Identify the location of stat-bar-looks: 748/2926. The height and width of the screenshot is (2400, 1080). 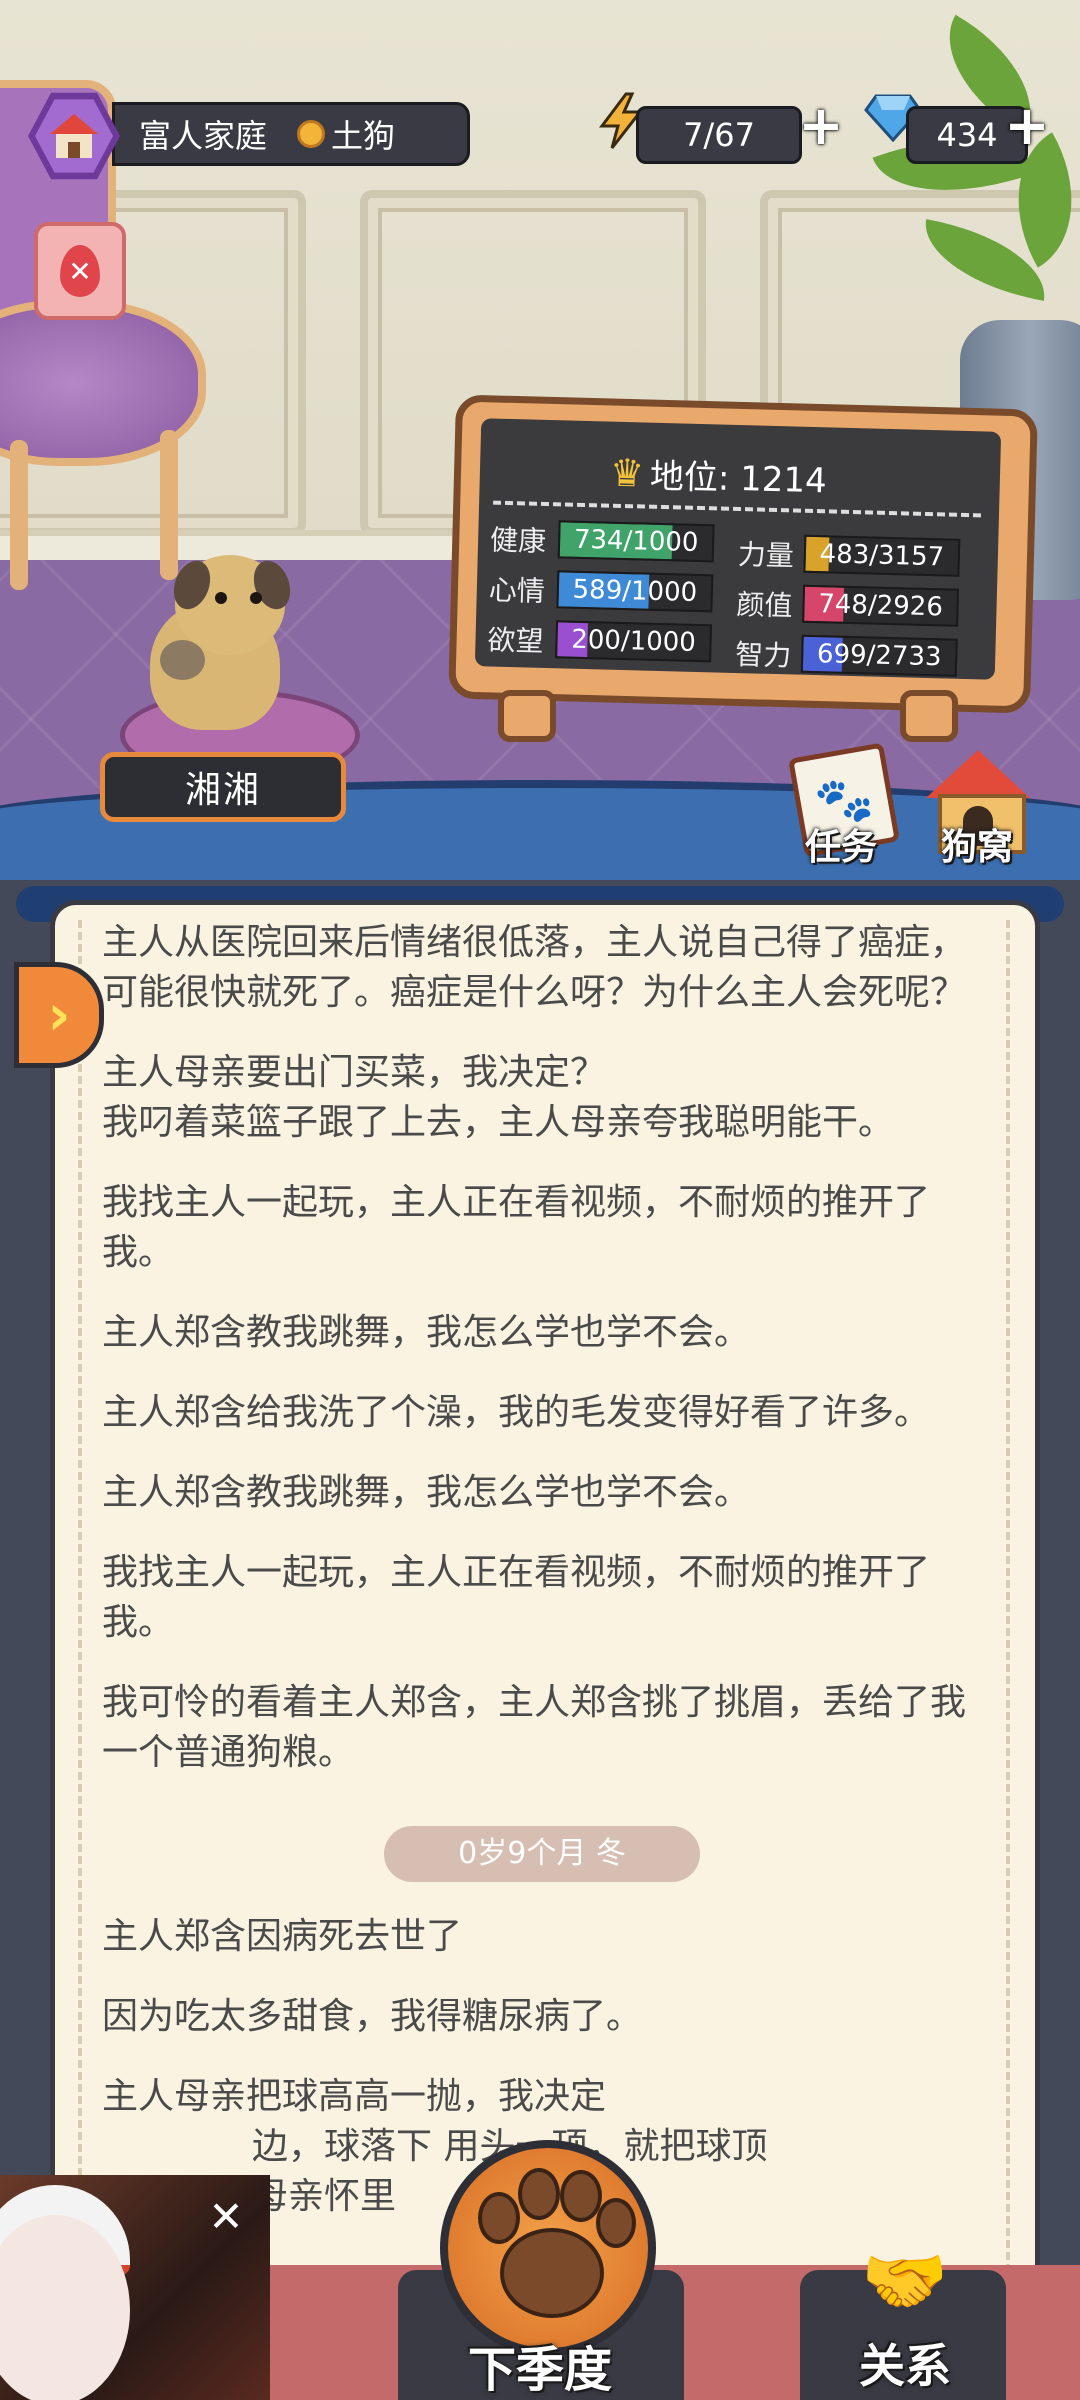
(881, 605).